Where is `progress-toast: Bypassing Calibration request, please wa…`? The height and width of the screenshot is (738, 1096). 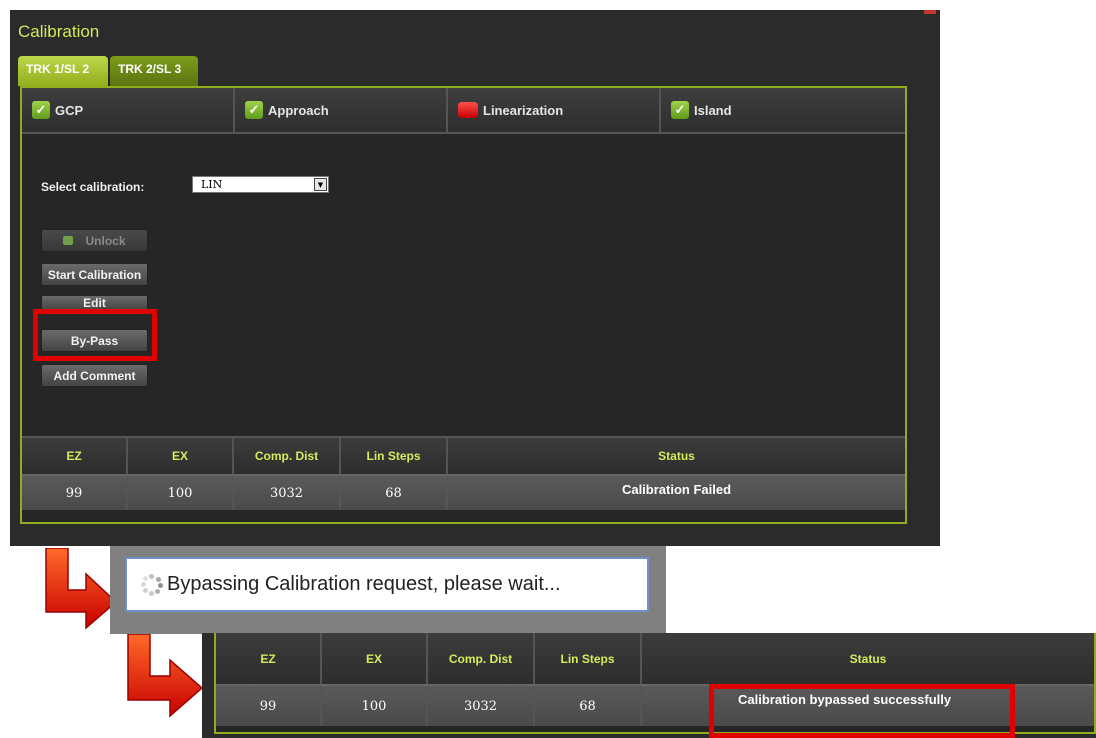 progress-toast: Bypassing Calibration request, please wa… is located at coordinates (387, 584).